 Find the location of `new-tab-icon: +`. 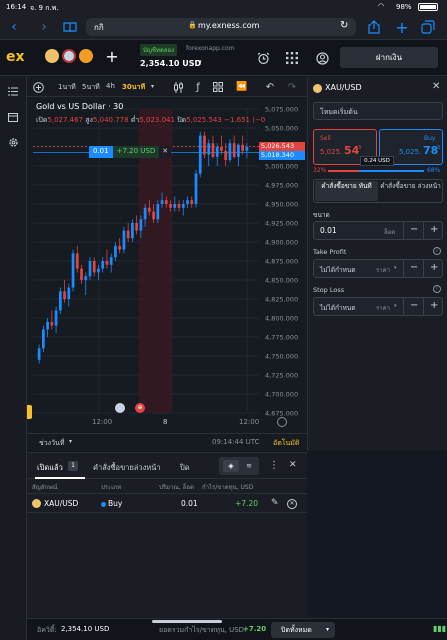

new-tab-icon: + is located at coordinates (402, 27).